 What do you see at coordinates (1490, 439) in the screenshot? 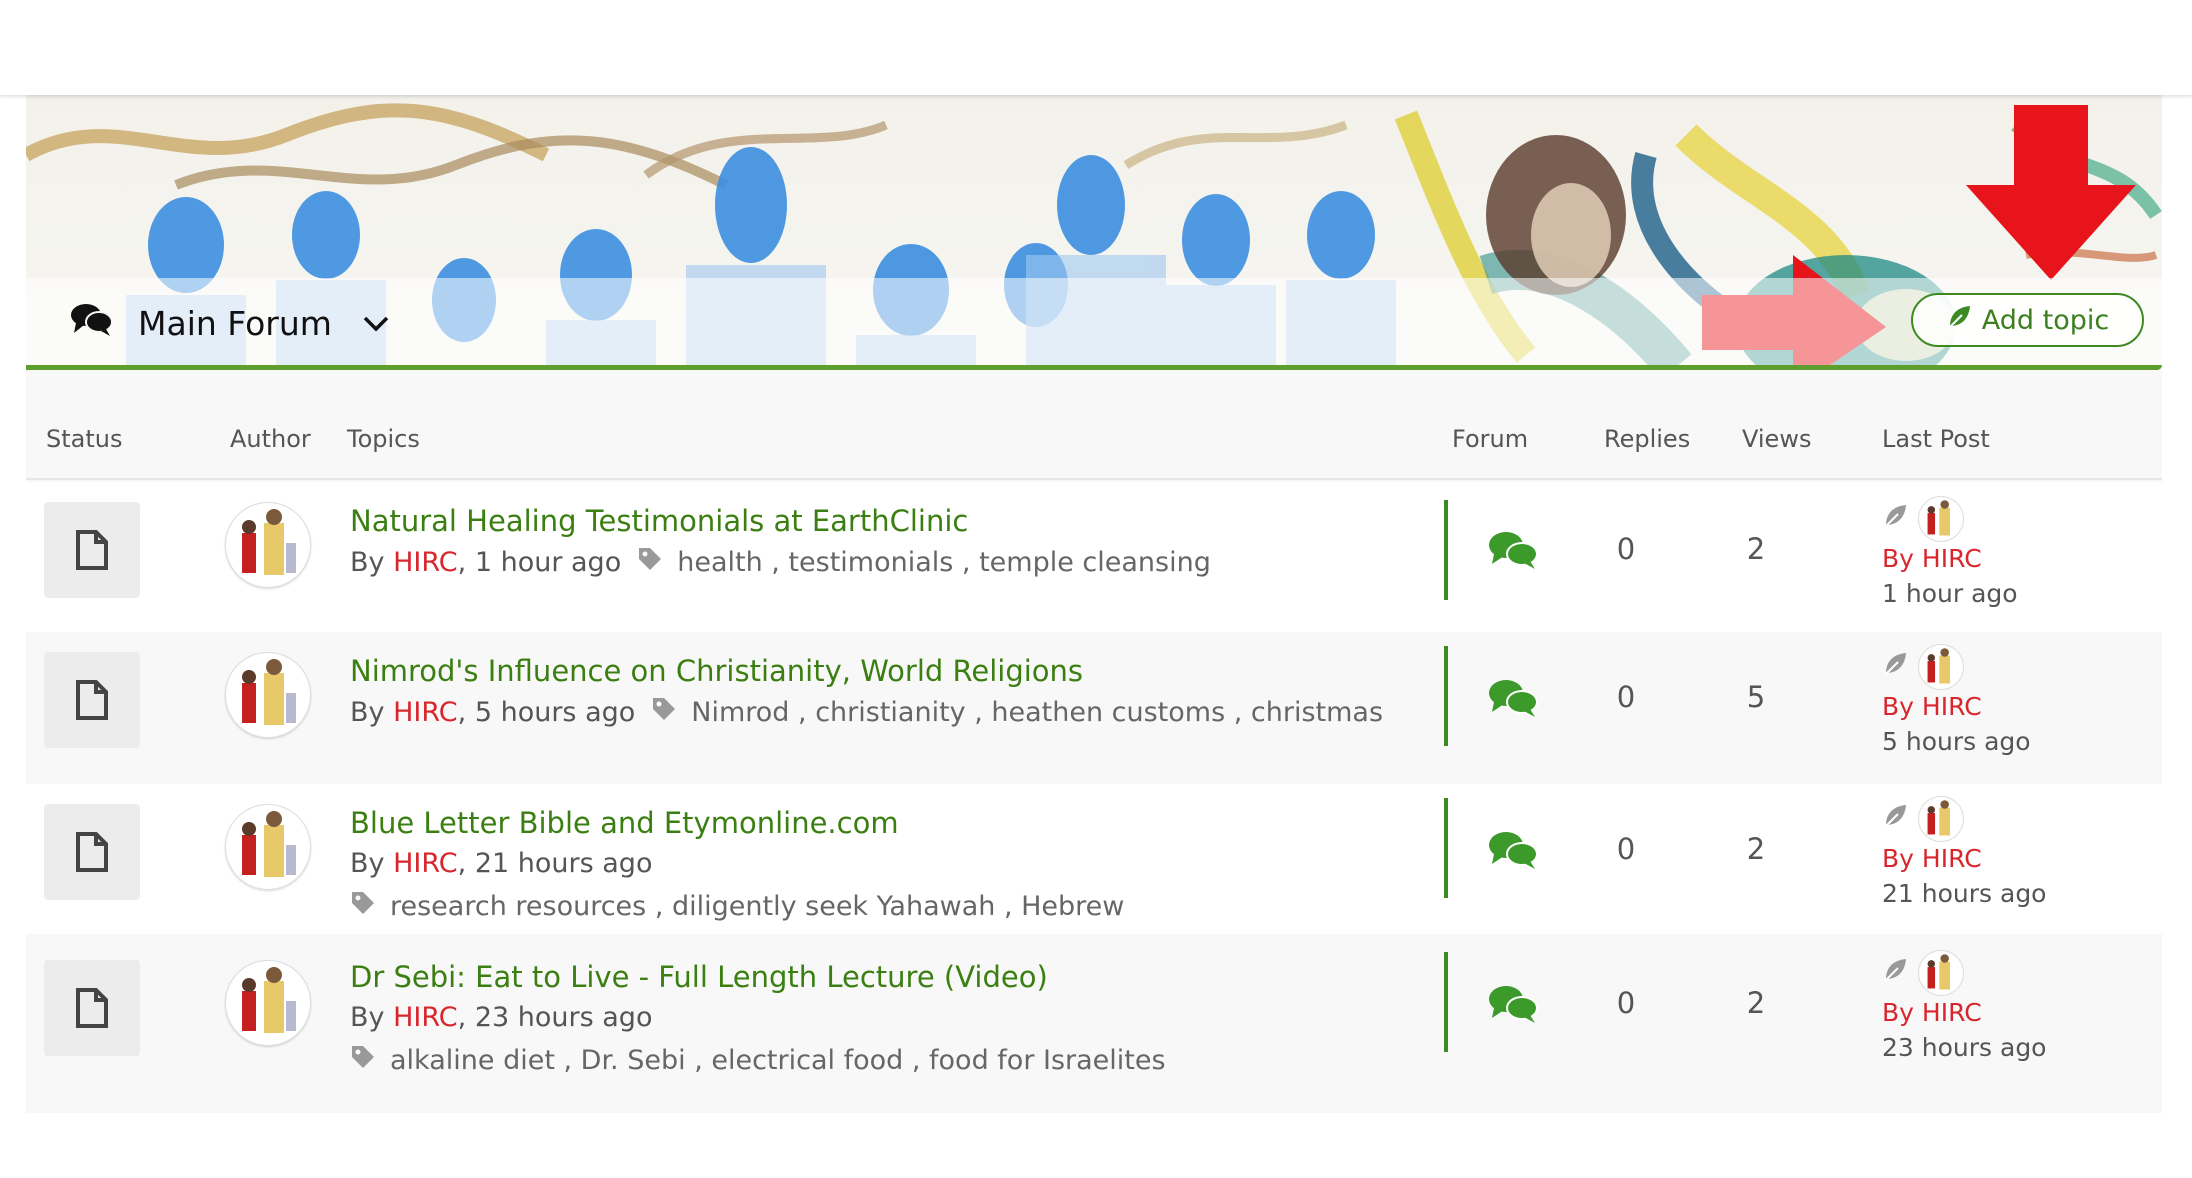
I see `col-forum: Forum` at bounding box center [1490, 439].